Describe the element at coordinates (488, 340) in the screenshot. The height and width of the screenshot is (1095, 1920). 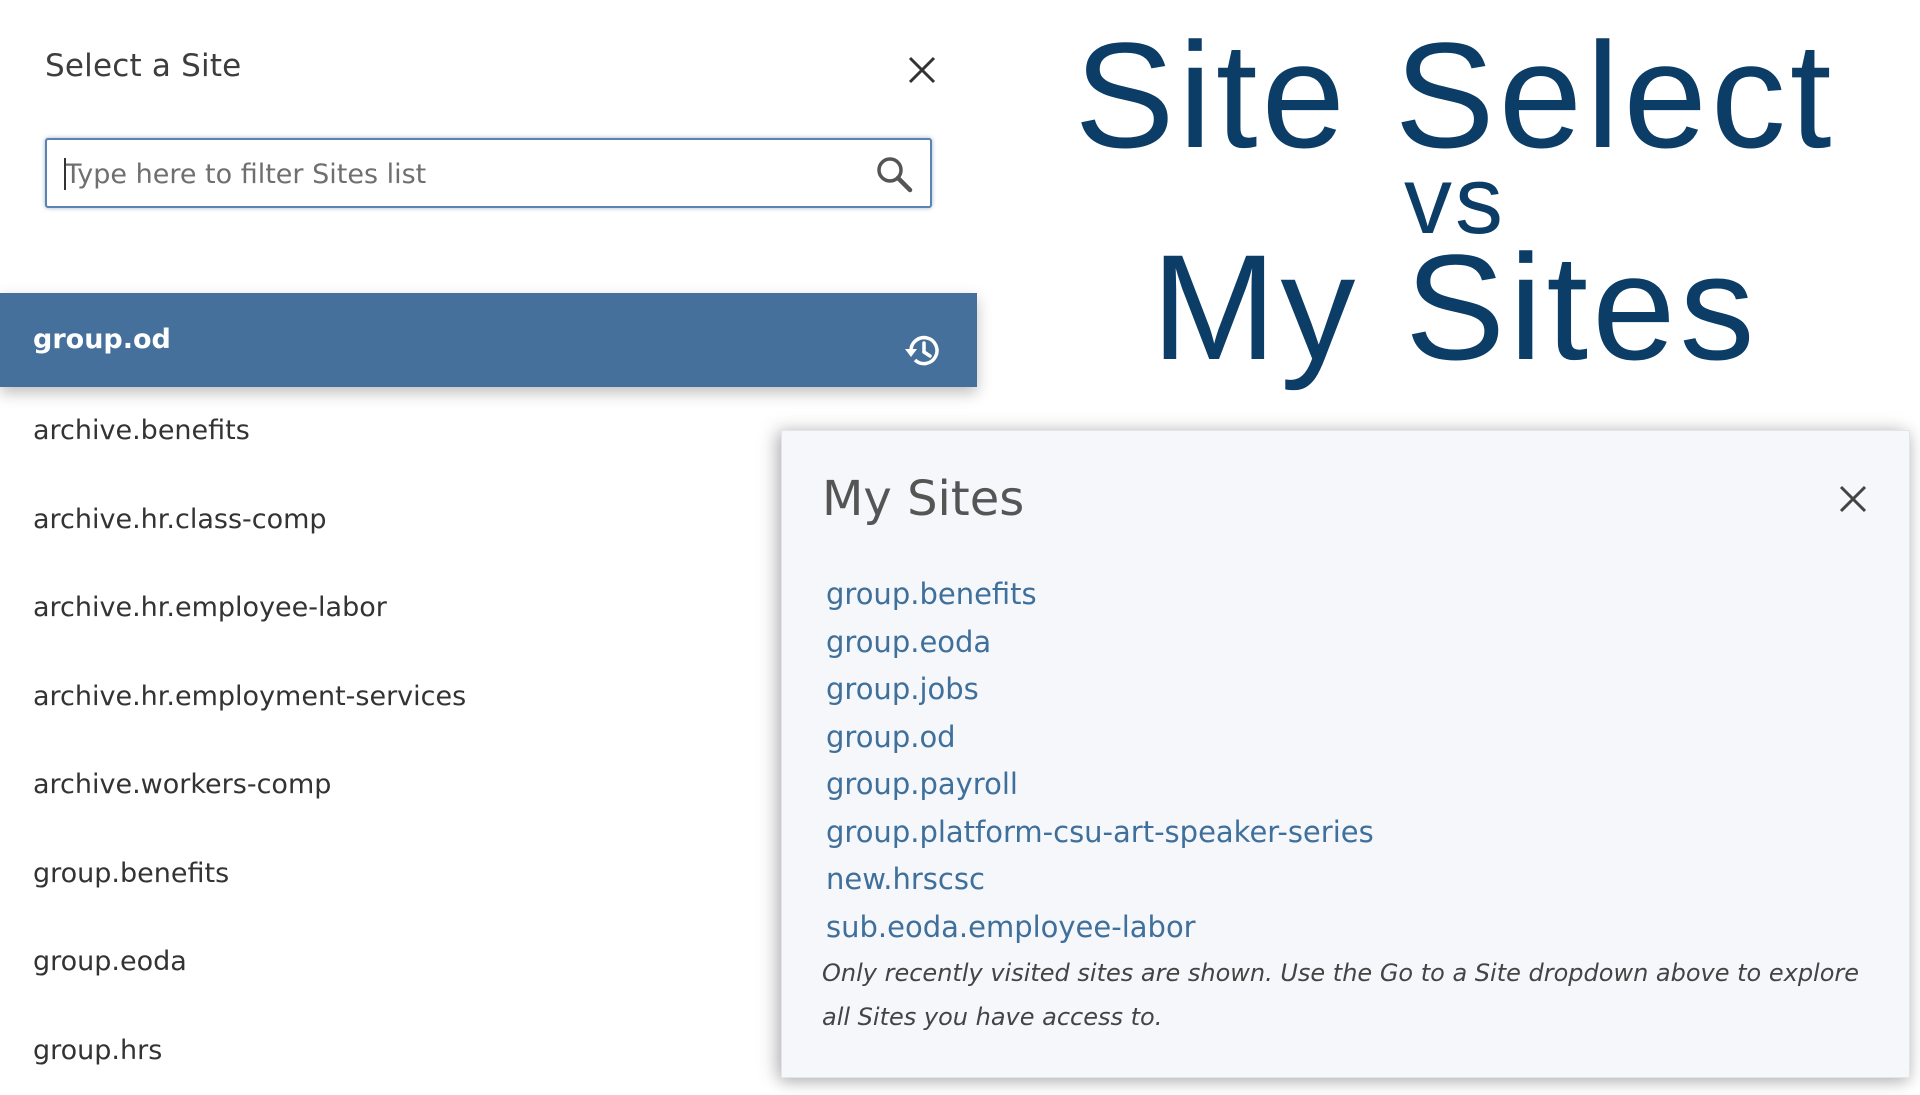
I see `site-list-item-selected: group.od` at that location.